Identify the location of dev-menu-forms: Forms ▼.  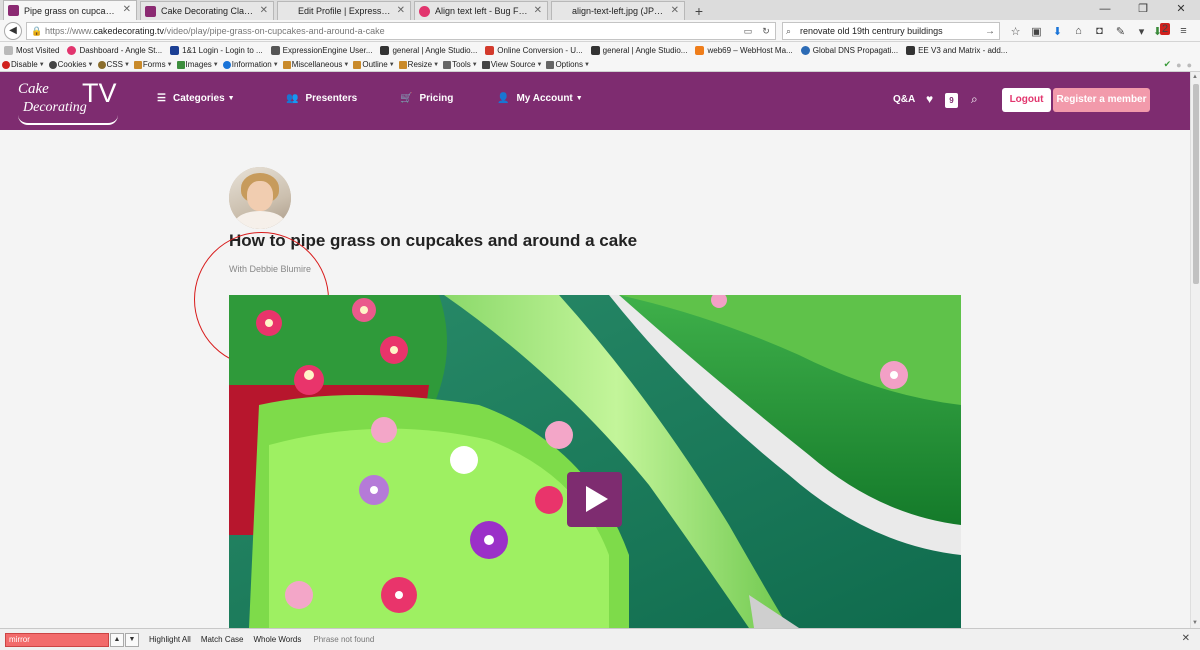
(153, 64).